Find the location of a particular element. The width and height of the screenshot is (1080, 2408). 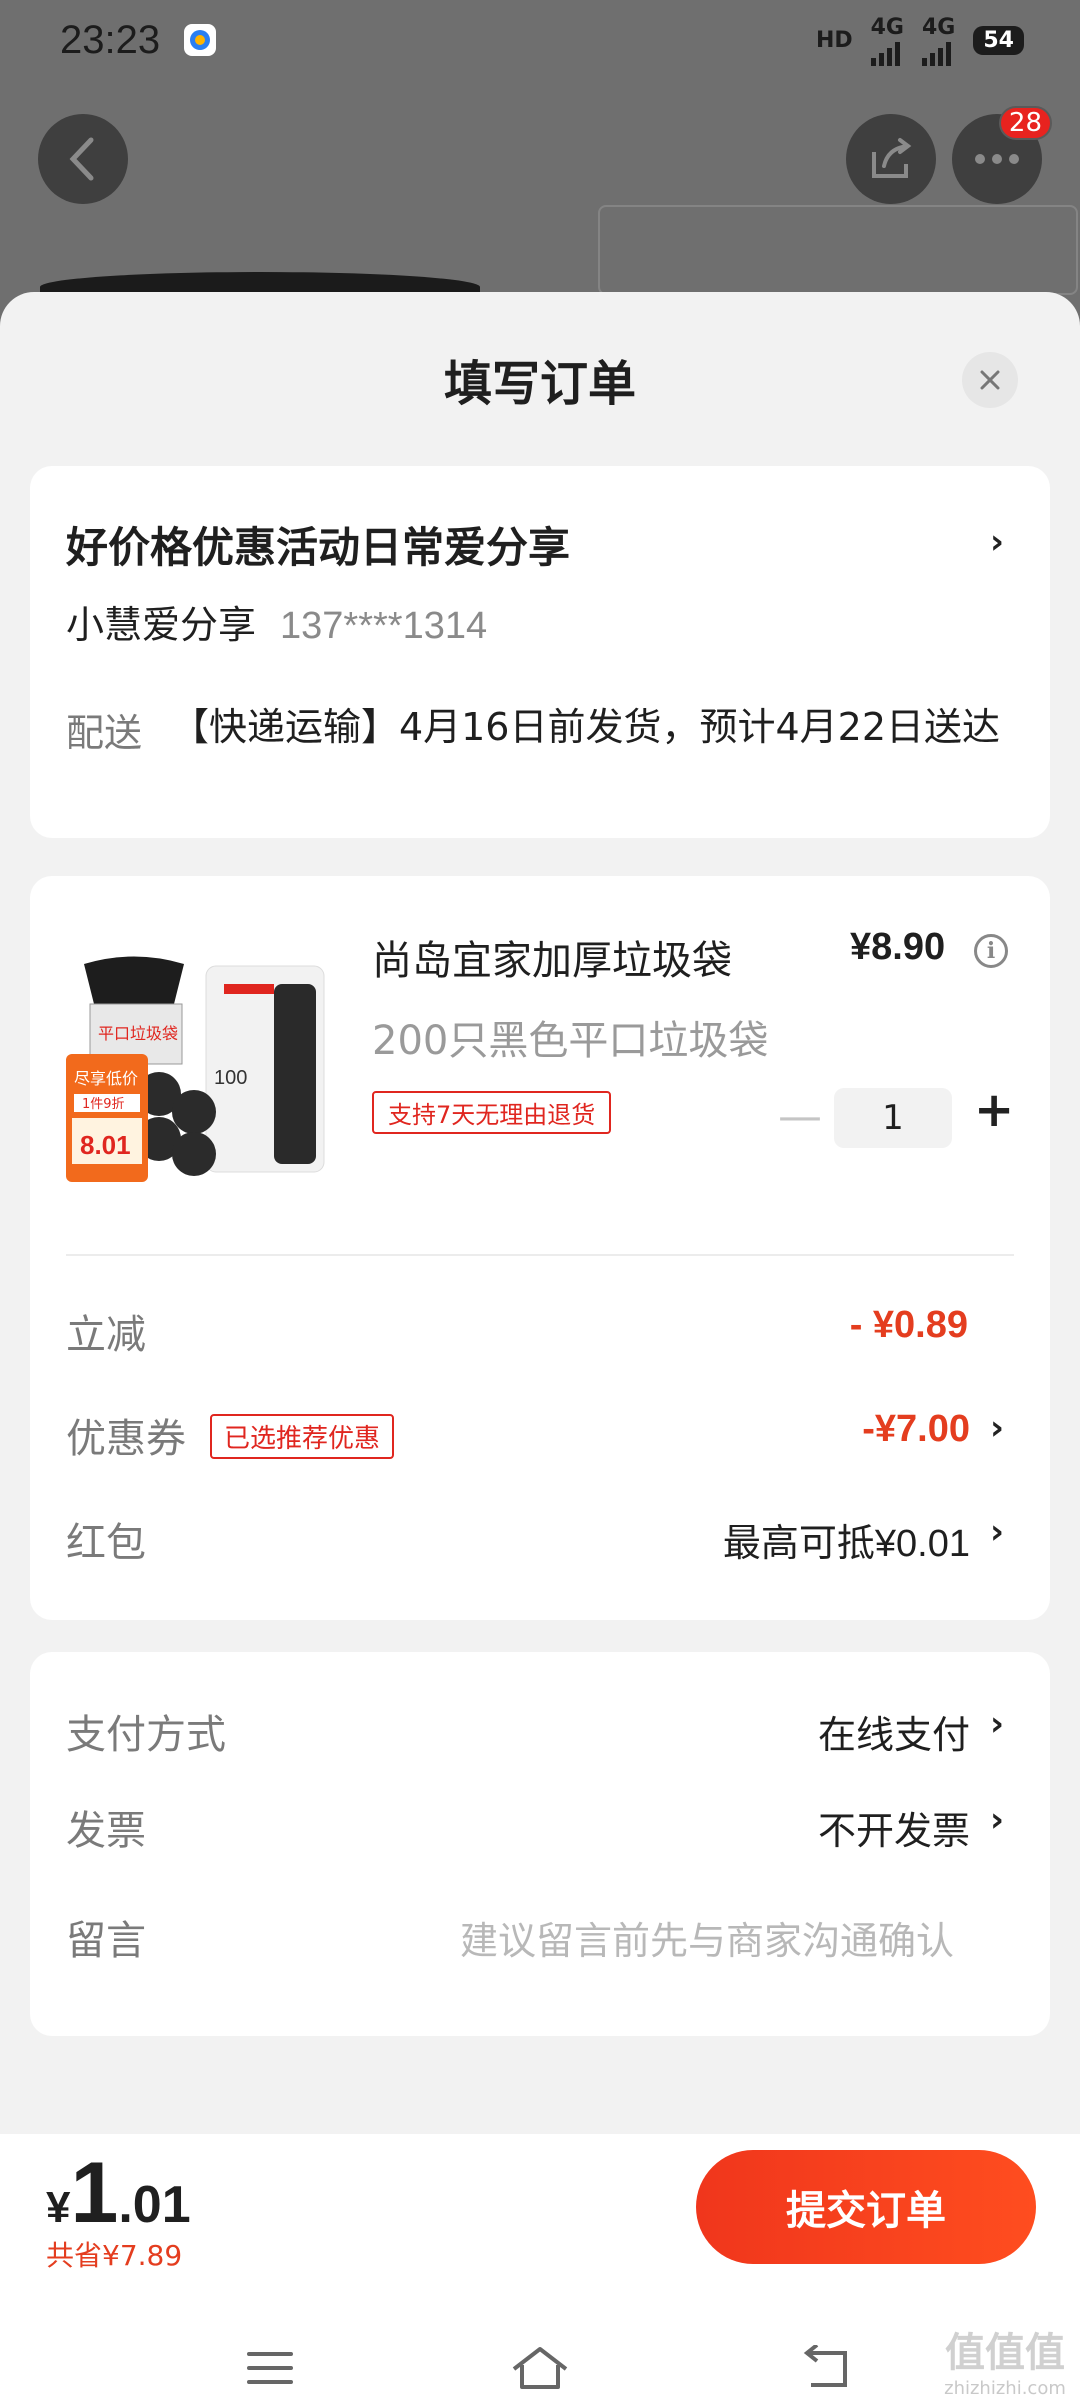

app-notification-icon is located at coordinates (200, 40).